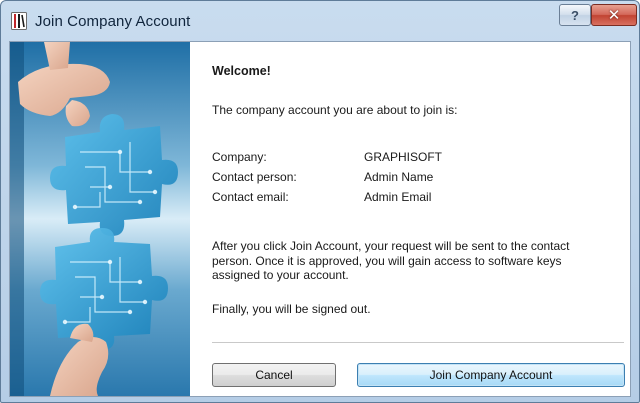 The height and width of the screenshot is (403, 640). I want to click on question-mark-icon: ?, so click(575, 15).